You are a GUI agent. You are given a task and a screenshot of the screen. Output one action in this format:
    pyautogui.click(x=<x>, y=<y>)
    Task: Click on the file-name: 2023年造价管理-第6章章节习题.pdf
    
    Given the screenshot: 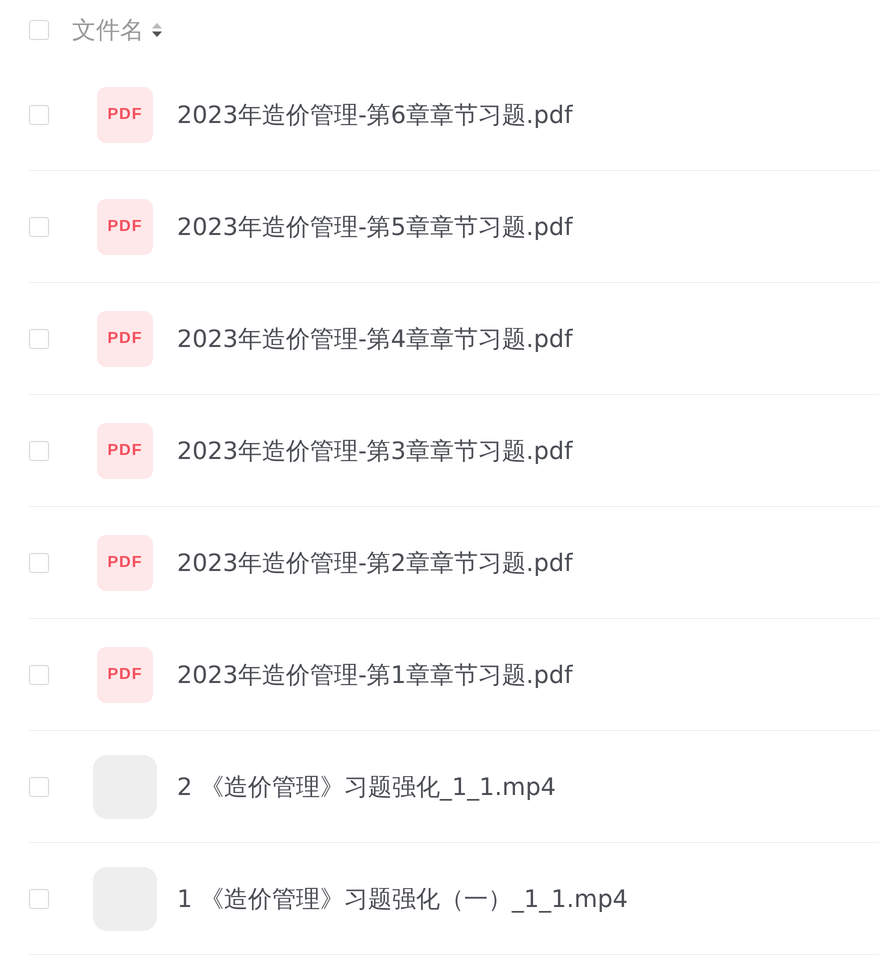 What is the action you would take?
    pyautogui.click(x=375, y=114)
    